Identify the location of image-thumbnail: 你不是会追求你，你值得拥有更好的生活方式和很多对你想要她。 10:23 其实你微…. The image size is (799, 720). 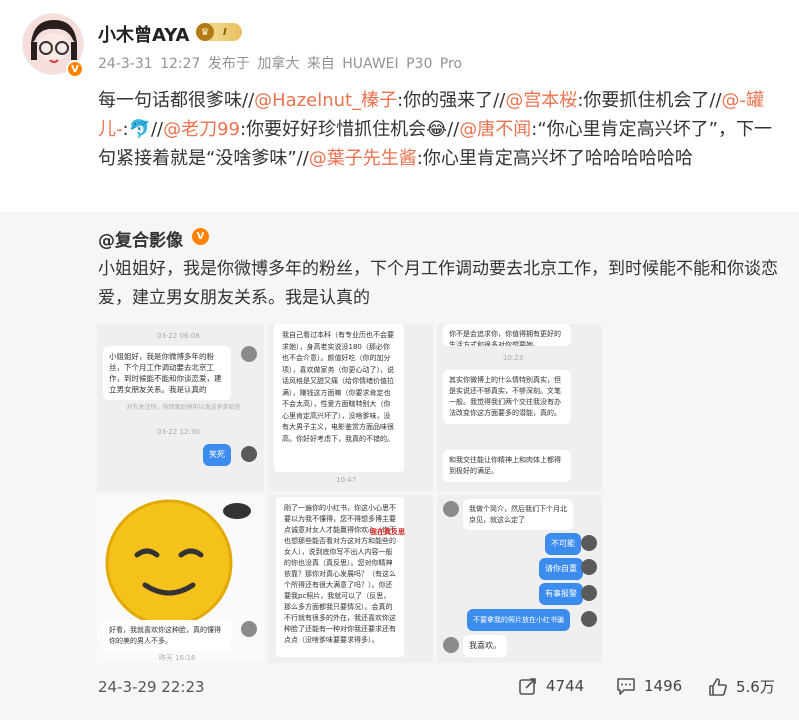
(519, 408).